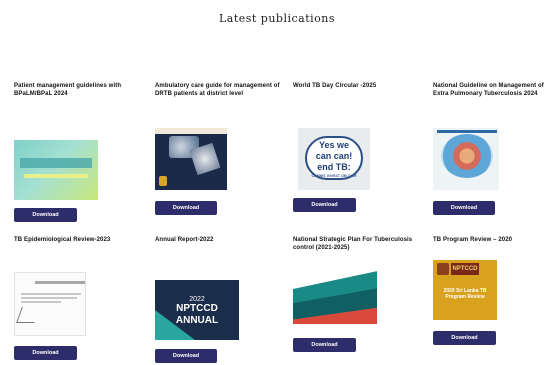 The image size is (554, 365). I want to click on crest-icon, so click(443, 269).